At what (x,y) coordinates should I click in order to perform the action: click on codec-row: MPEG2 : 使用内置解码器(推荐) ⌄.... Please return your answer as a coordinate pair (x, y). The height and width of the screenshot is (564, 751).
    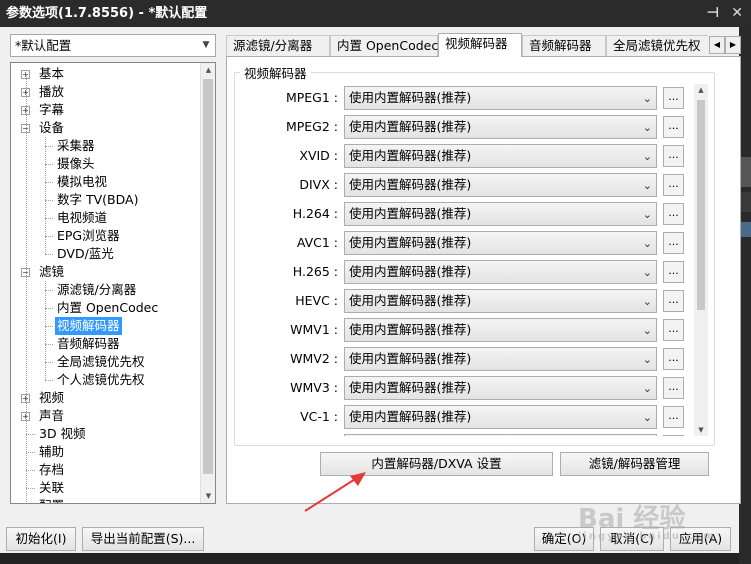
    Looking at the image, I should click on (465, 127).